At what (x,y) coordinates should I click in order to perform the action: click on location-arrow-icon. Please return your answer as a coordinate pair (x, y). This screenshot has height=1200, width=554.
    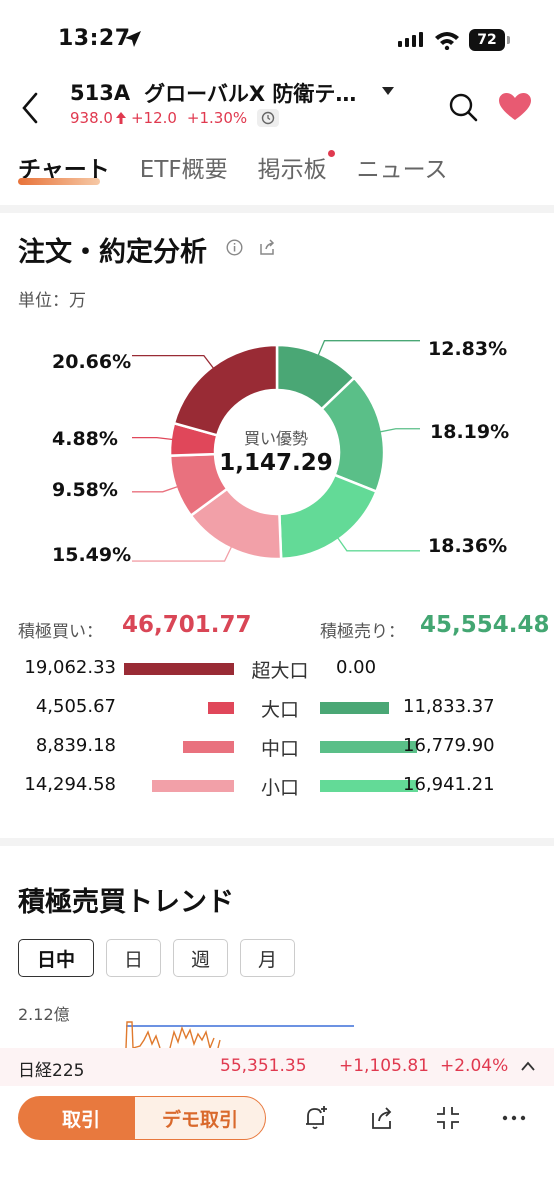
    Looking at the image, I should click on (133, 39).